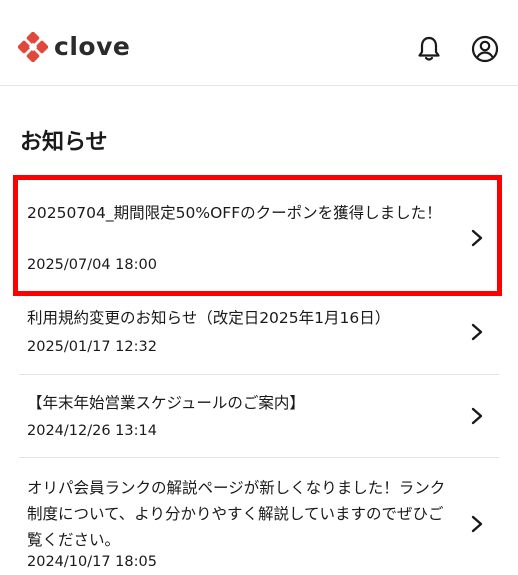 This screenshot has width=518, height=575. I want to click on bell-icon, so click(429, 48).